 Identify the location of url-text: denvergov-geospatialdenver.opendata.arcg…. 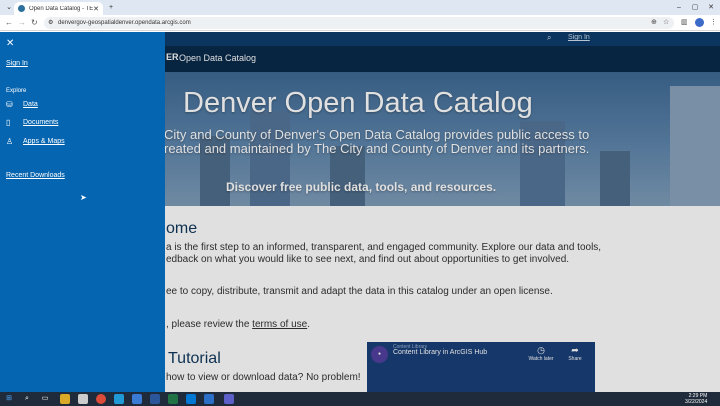
(124, 23).